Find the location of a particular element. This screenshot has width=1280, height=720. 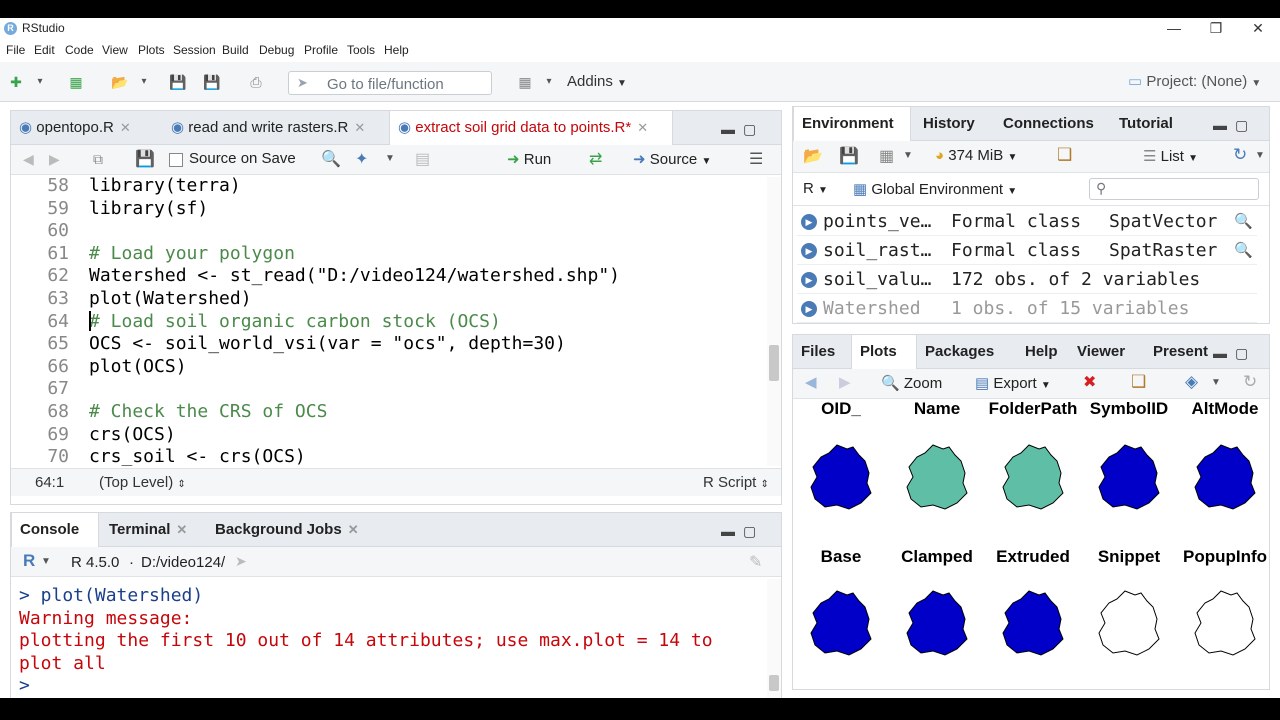

code-line: 63 plot(Watershed) is located at coordinates (389, 299).